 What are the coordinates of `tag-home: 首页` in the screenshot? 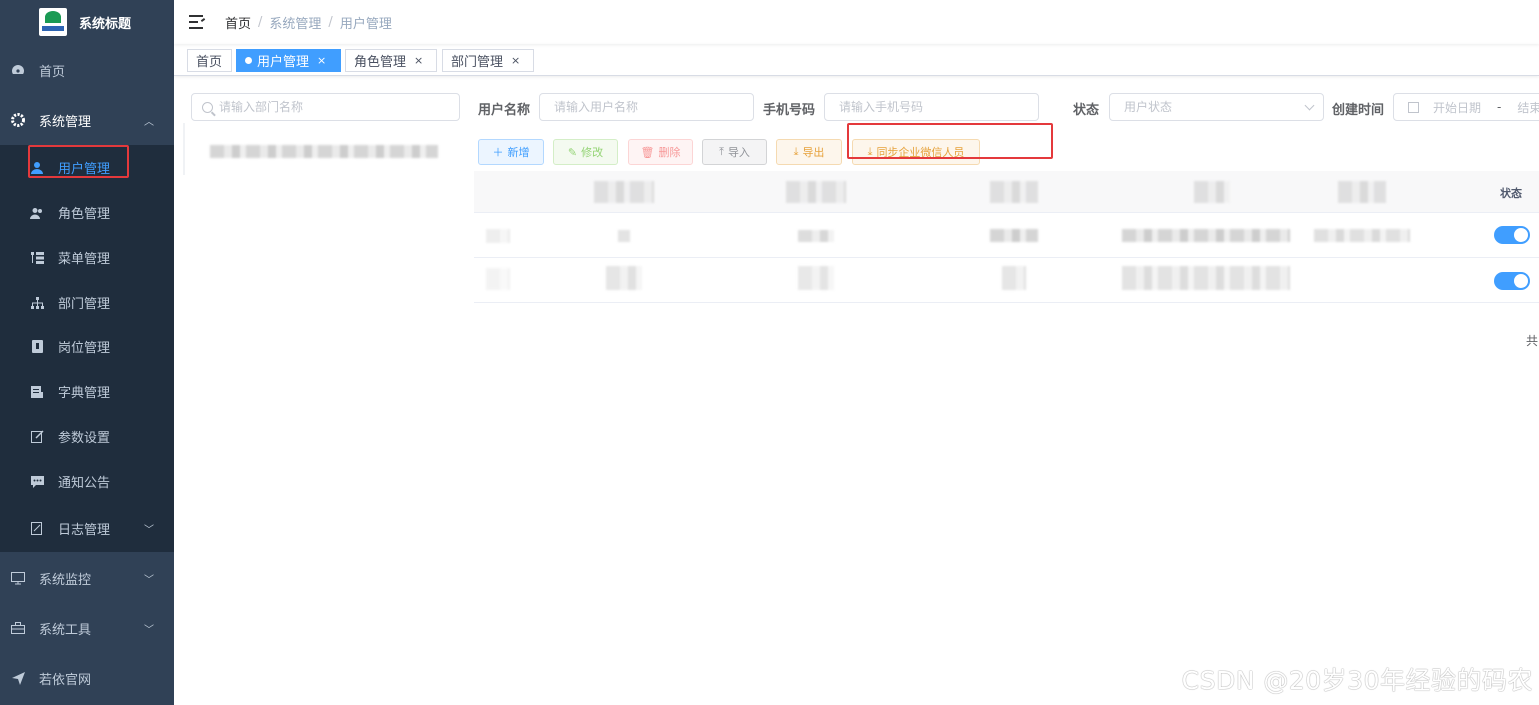 It's located at (209, 60).